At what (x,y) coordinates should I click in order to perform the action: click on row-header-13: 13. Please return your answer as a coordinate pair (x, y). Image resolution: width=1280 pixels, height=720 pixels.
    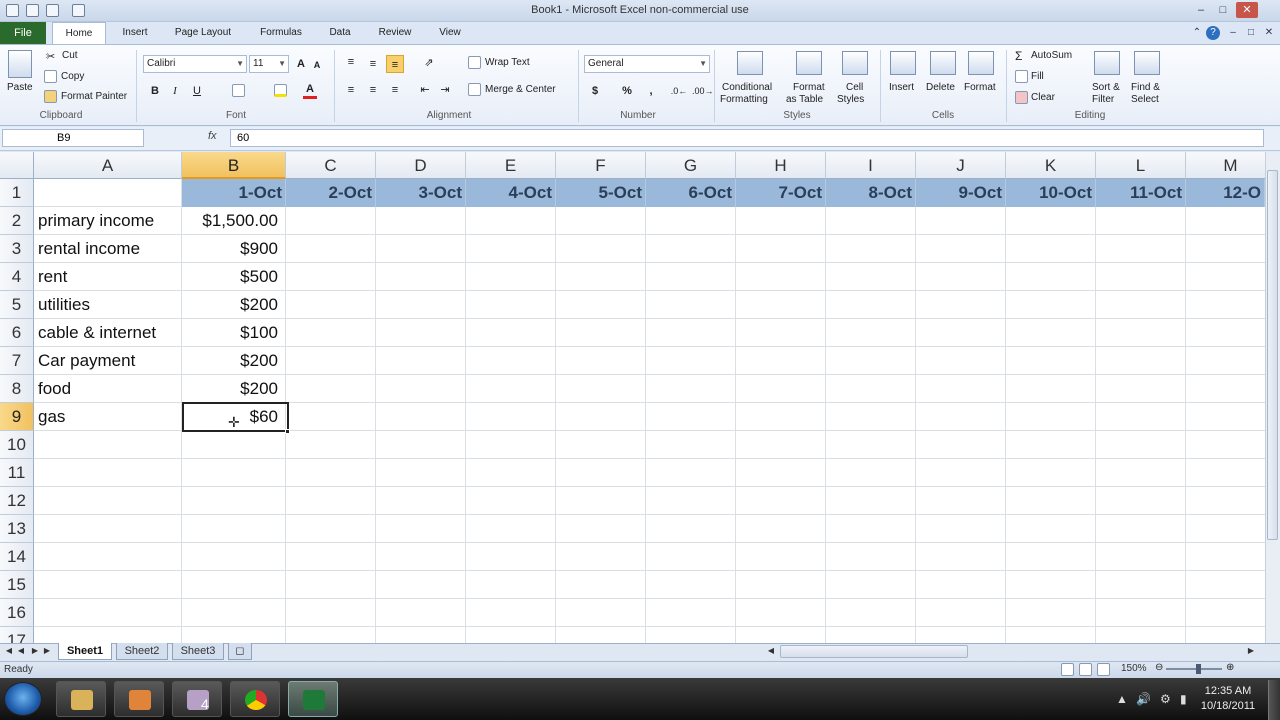
    Looking at the image, I should click on (17, 529).